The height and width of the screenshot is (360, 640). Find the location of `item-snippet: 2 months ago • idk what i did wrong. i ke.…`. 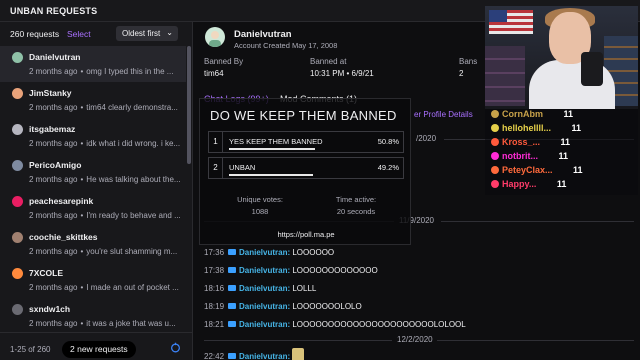

item-snippet: 2 months ago • idk what i did wrong. i ke.… is located at coordinates (105, 143).